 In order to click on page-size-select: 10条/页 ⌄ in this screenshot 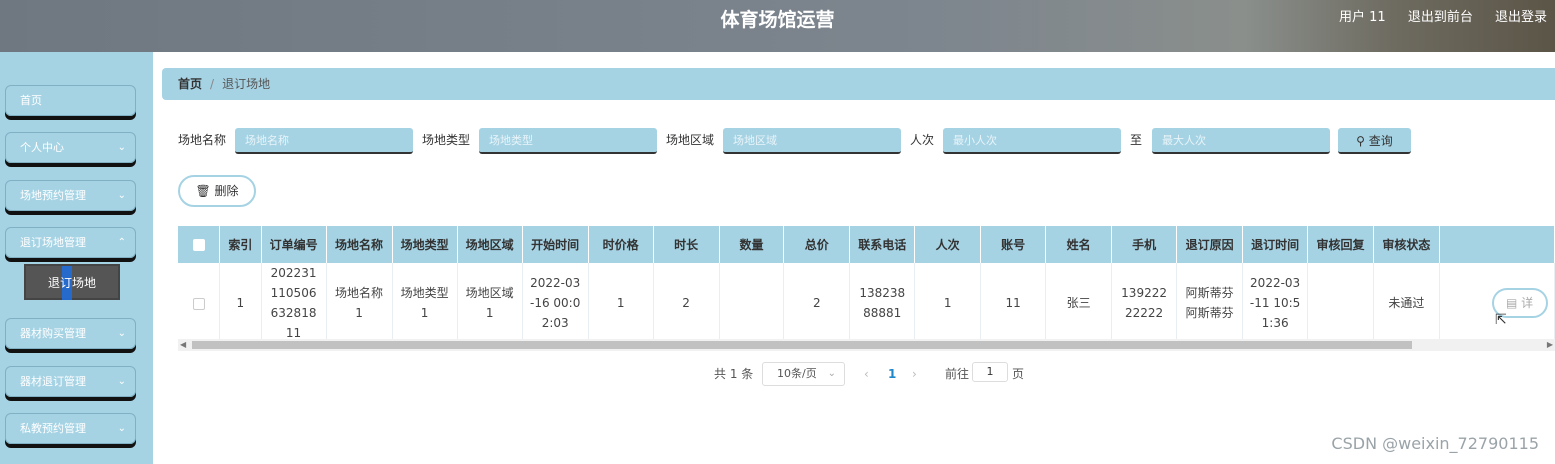, I will do `click(803, 374)`.